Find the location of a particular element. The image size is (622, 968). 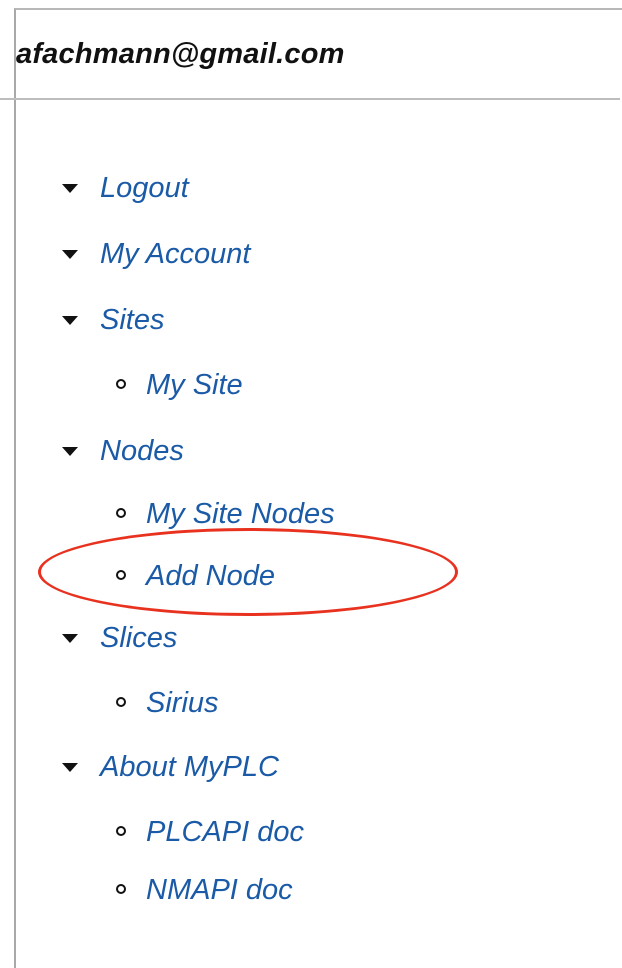

menu-item-logout: Logout is located at coordinates (144, 188).